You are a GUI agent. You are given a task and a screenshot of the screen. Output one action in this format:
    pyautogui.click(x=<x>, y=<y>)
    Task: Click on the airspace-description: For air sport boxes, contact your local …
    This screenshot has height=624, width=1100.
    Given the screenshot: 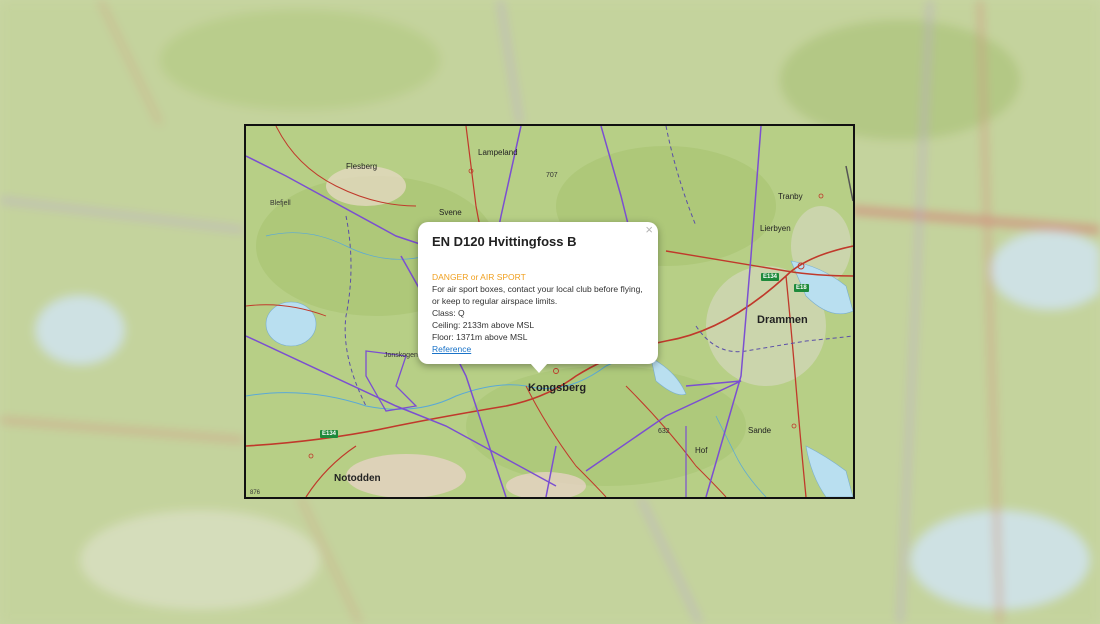 What is the action you would take?
    pyautogui.click(x=537, y=295)
    